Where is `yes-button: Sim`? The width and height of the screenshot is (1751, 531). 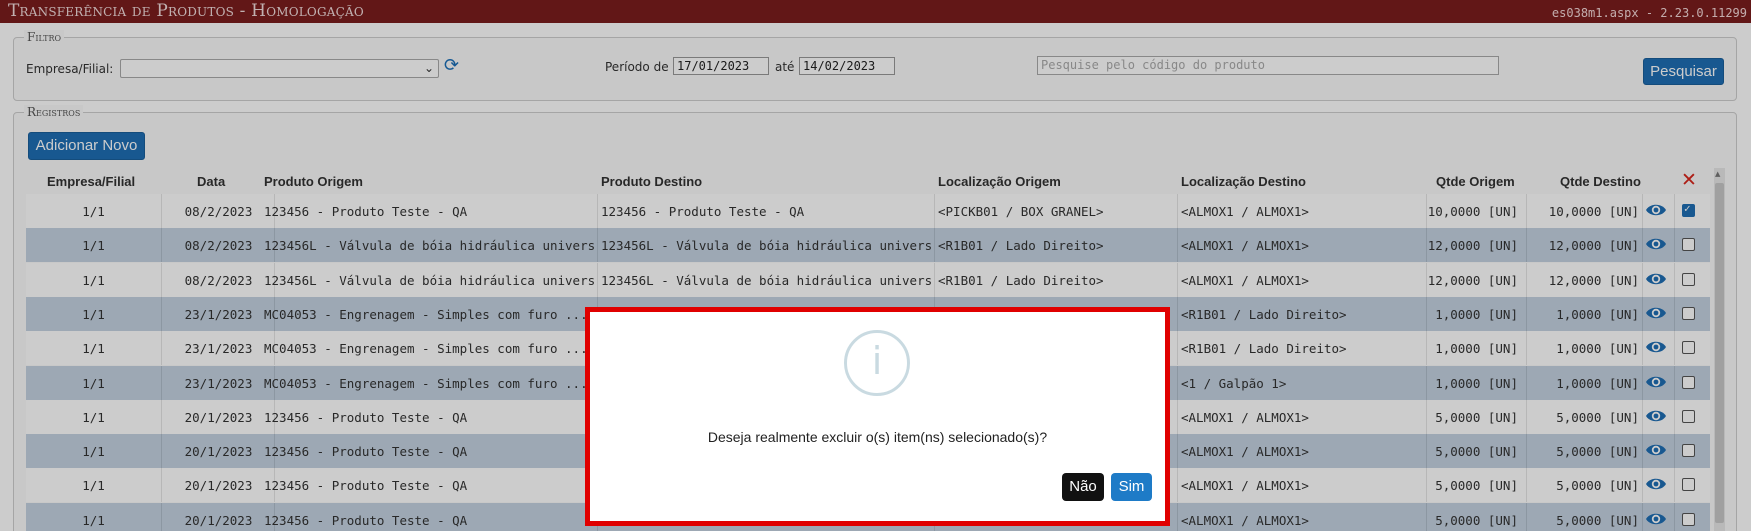
yes-button: Sim is located at coordinates (1131, 487).